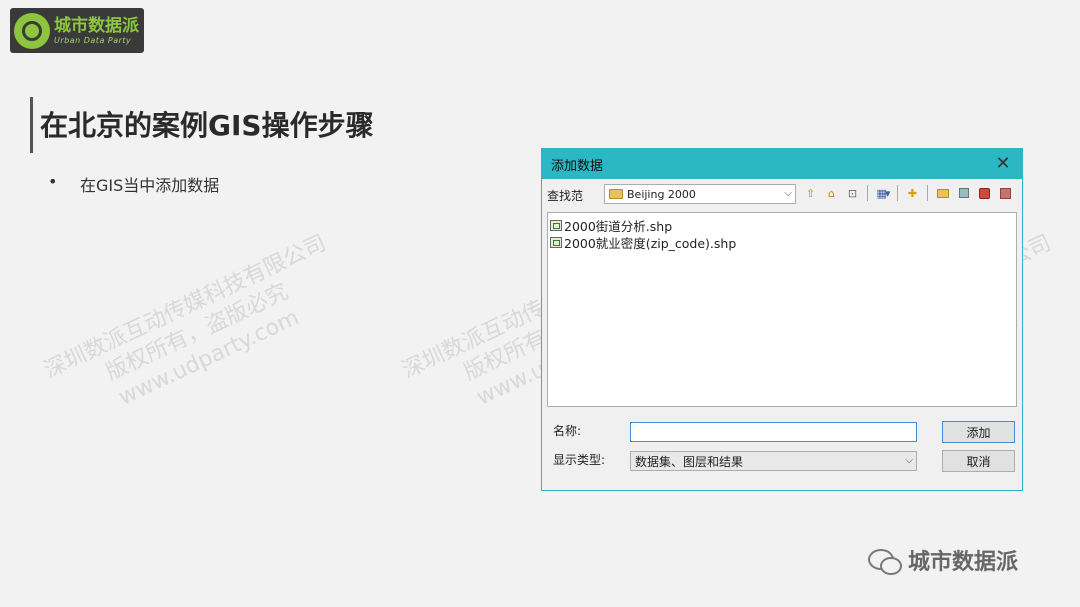 This screenshot has height=607, width=1080. What do you see at coordinates (689, 461) in the screenshot?
I see `type-value: 数据集、图层和结果` at bounding box center [689, 461].